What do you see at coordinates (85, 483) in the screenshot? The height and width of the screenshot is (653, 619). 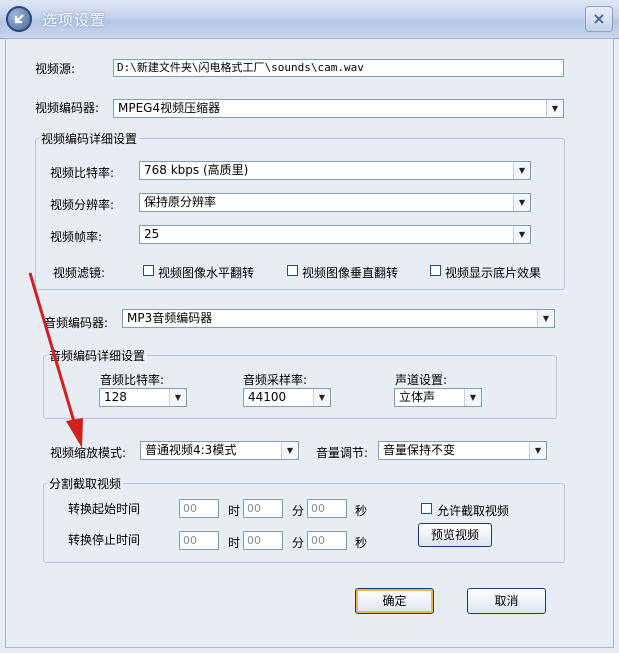 I see `split-title: 分割截取视频` at bounding box center [85, 483].